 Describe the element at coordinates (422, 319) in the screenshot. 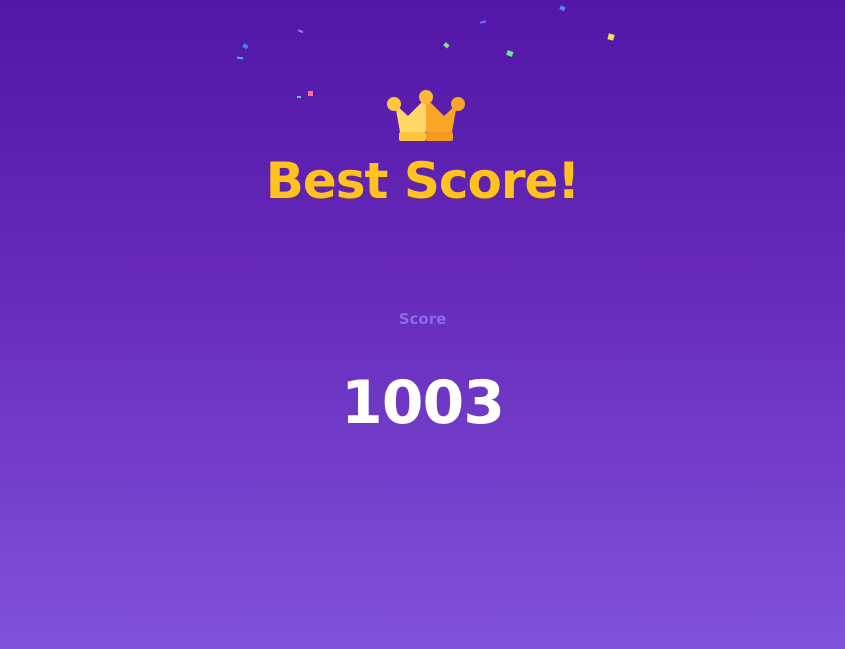

I see `score-label: Score` at that location.